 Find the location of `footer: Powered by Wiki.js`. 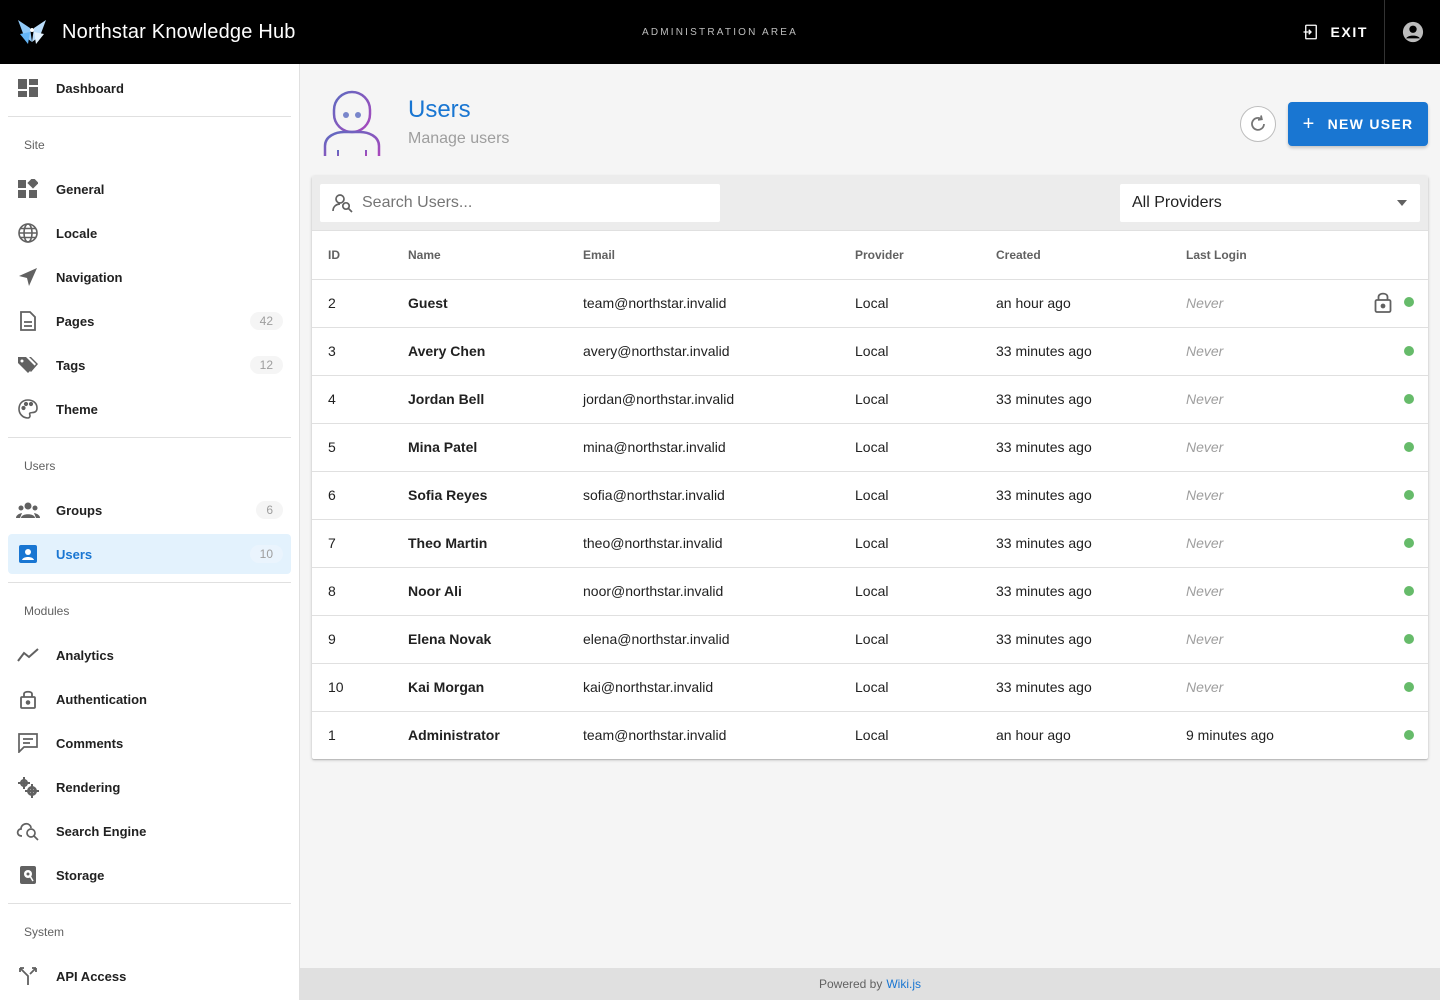

footer: Powered by Wiki.js is located at coordinates (870, 984).